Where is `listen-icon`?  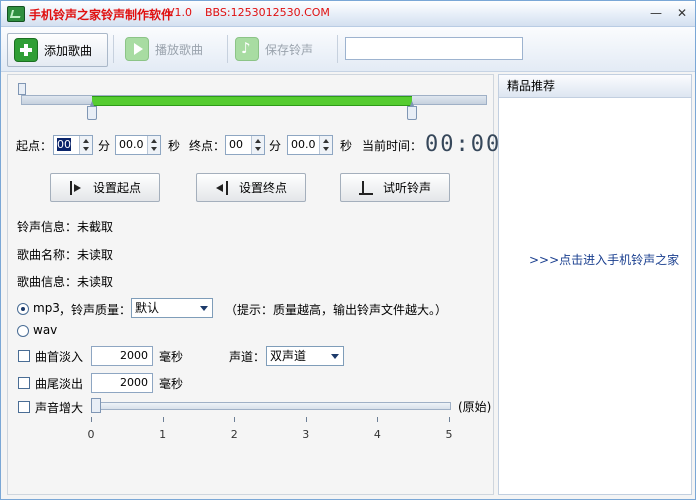
listen-icon is located at coordinates (365, 187).